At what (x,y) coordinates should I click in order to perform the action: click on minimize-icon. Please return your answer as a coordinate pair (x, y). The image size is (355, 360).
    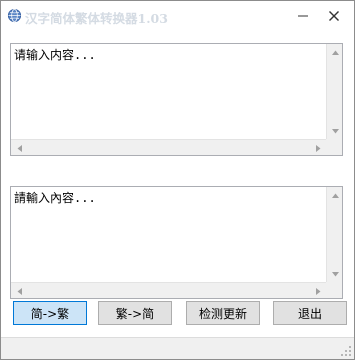
    Looking at the image, I should click on (303, 16).